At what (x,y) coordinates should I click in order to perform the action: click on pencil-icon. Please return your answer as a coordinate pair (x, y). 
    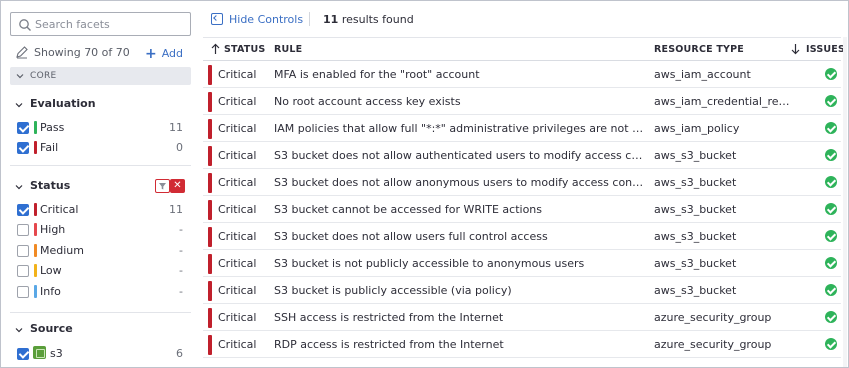
    Looking at the image, I should click on (22, 52).